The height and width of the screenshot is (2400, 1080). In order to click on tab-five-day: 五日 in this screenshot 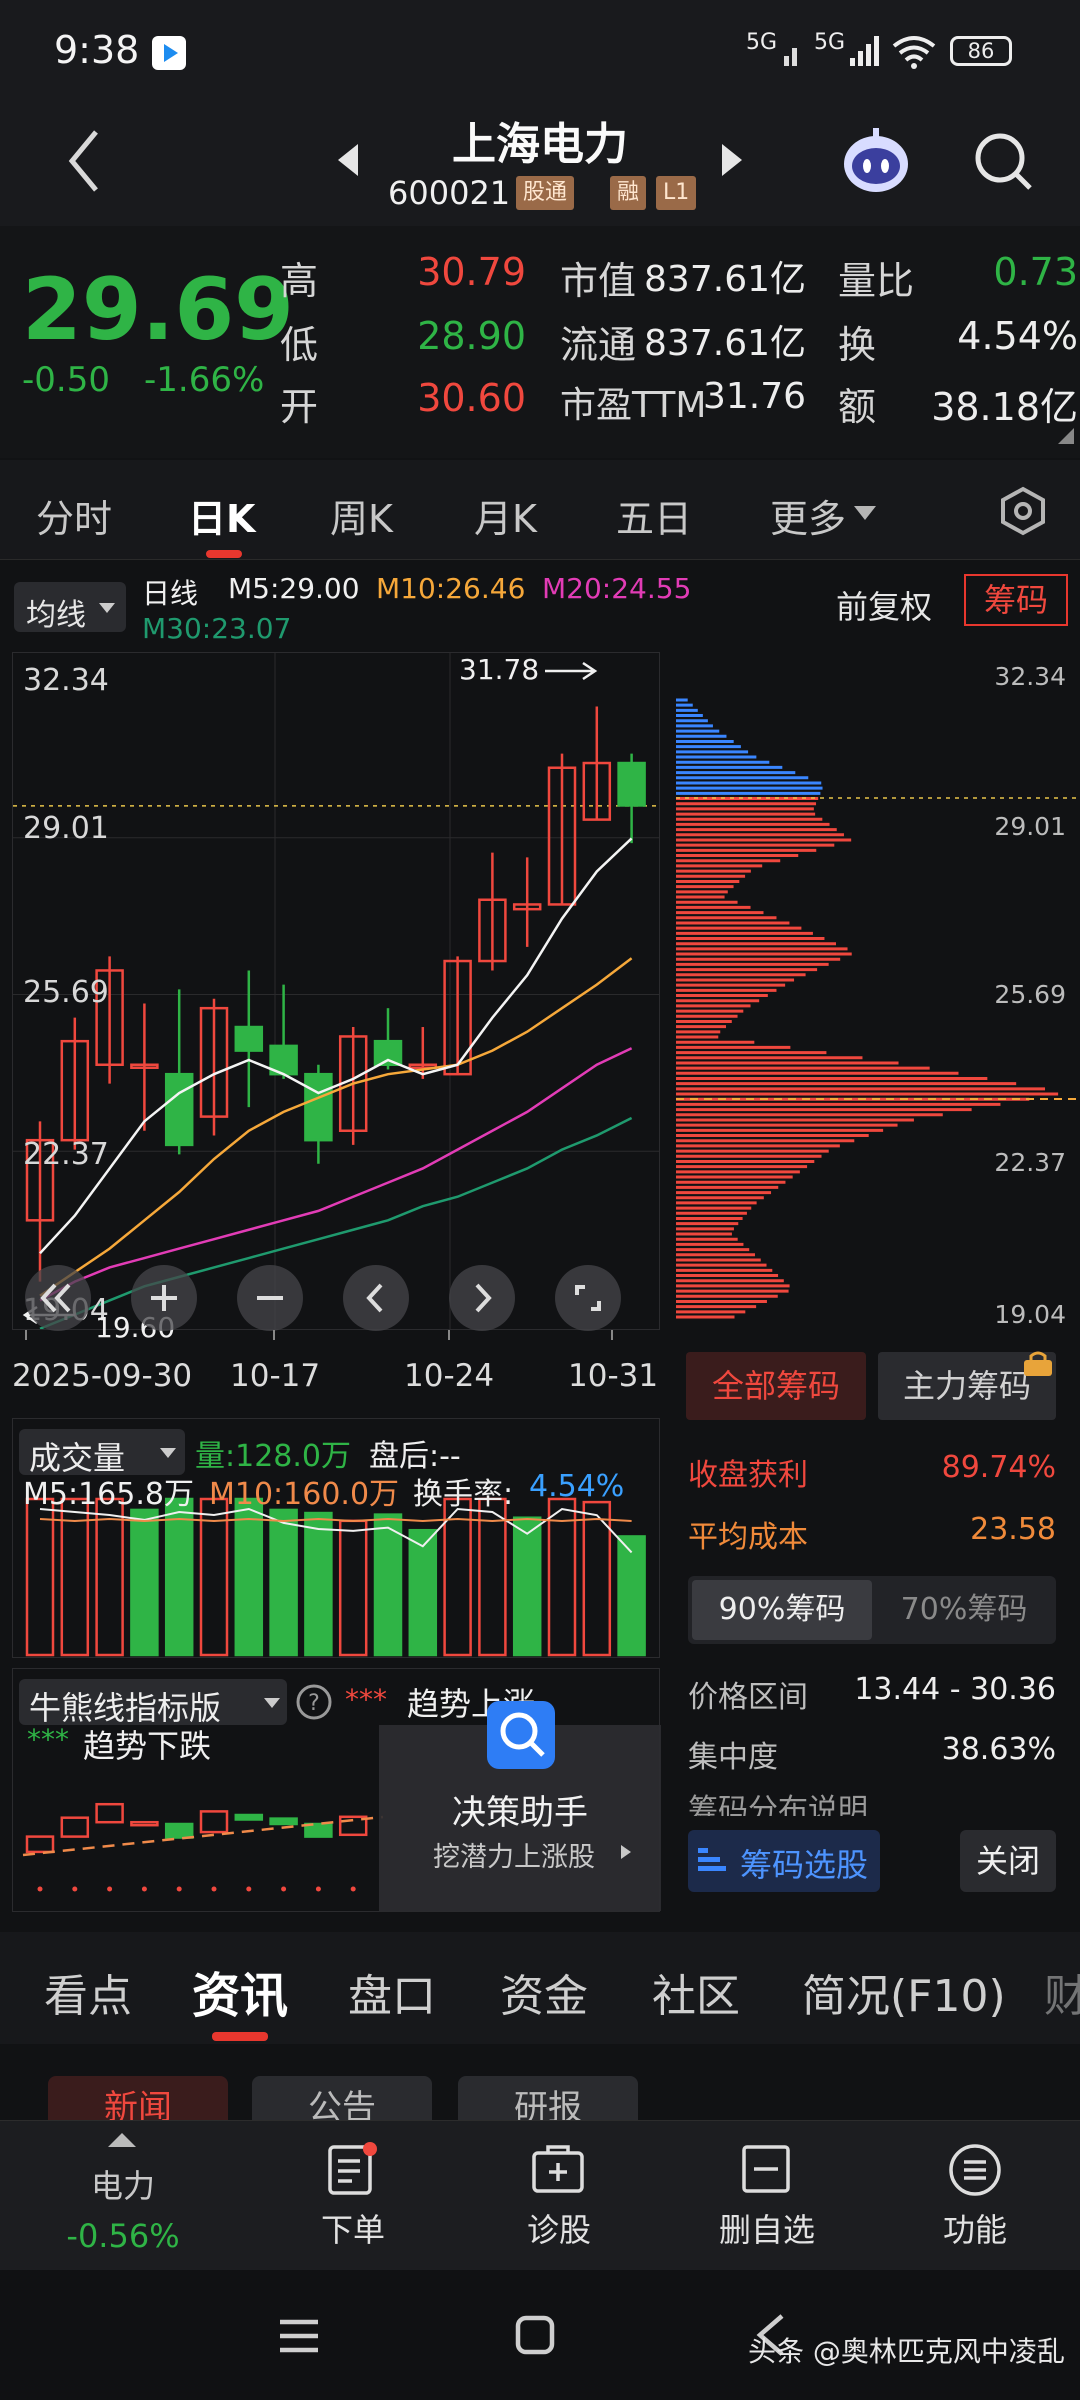, I will do `click(654, 515)`.